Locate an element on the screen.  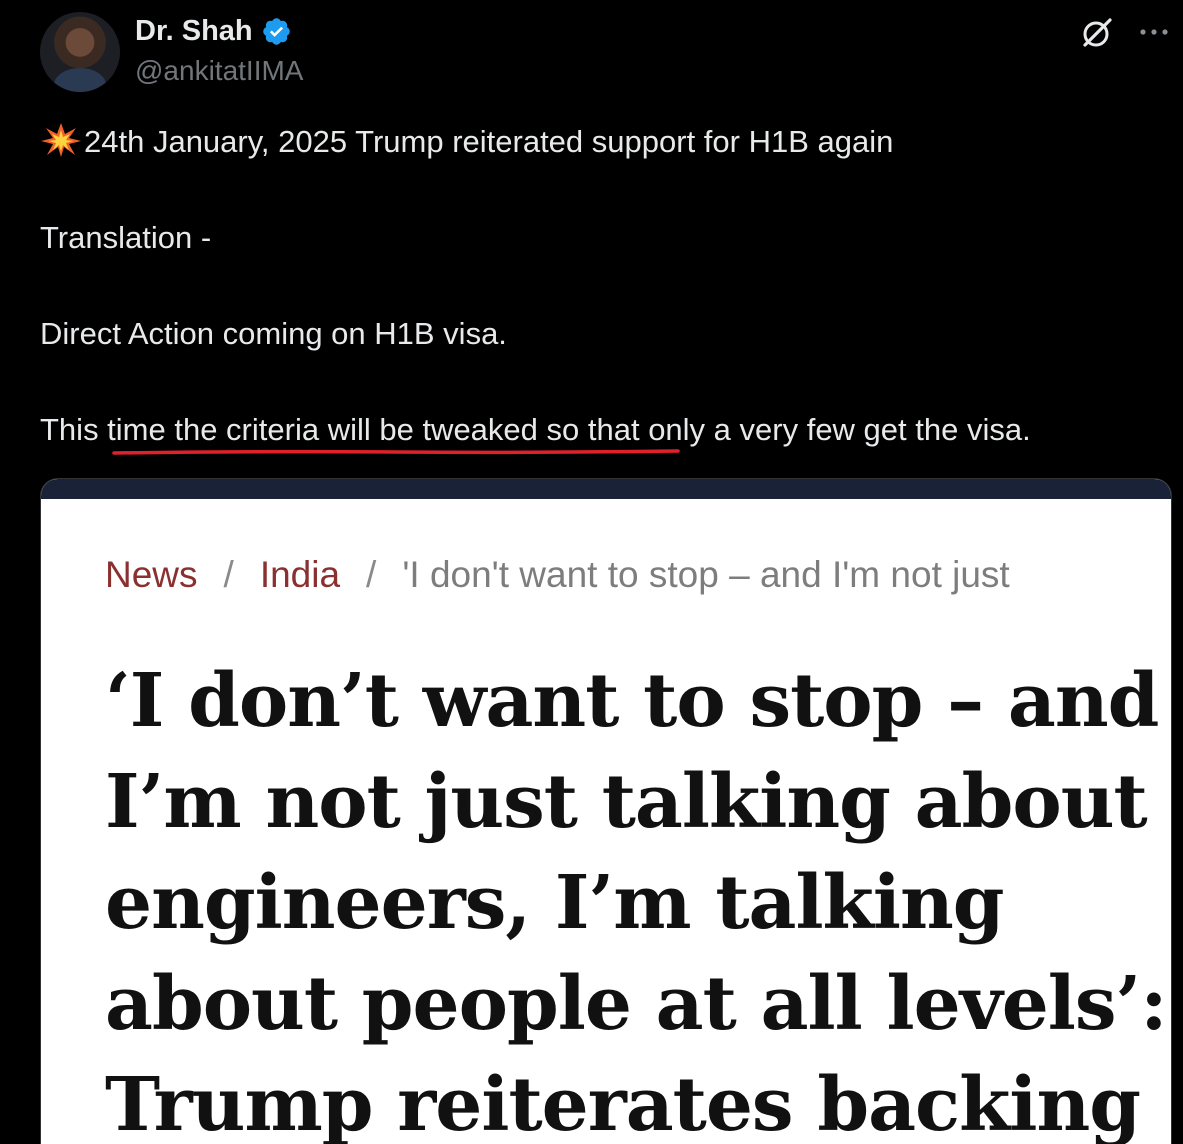
more-options-icon is located at coordinates (1154, 32).